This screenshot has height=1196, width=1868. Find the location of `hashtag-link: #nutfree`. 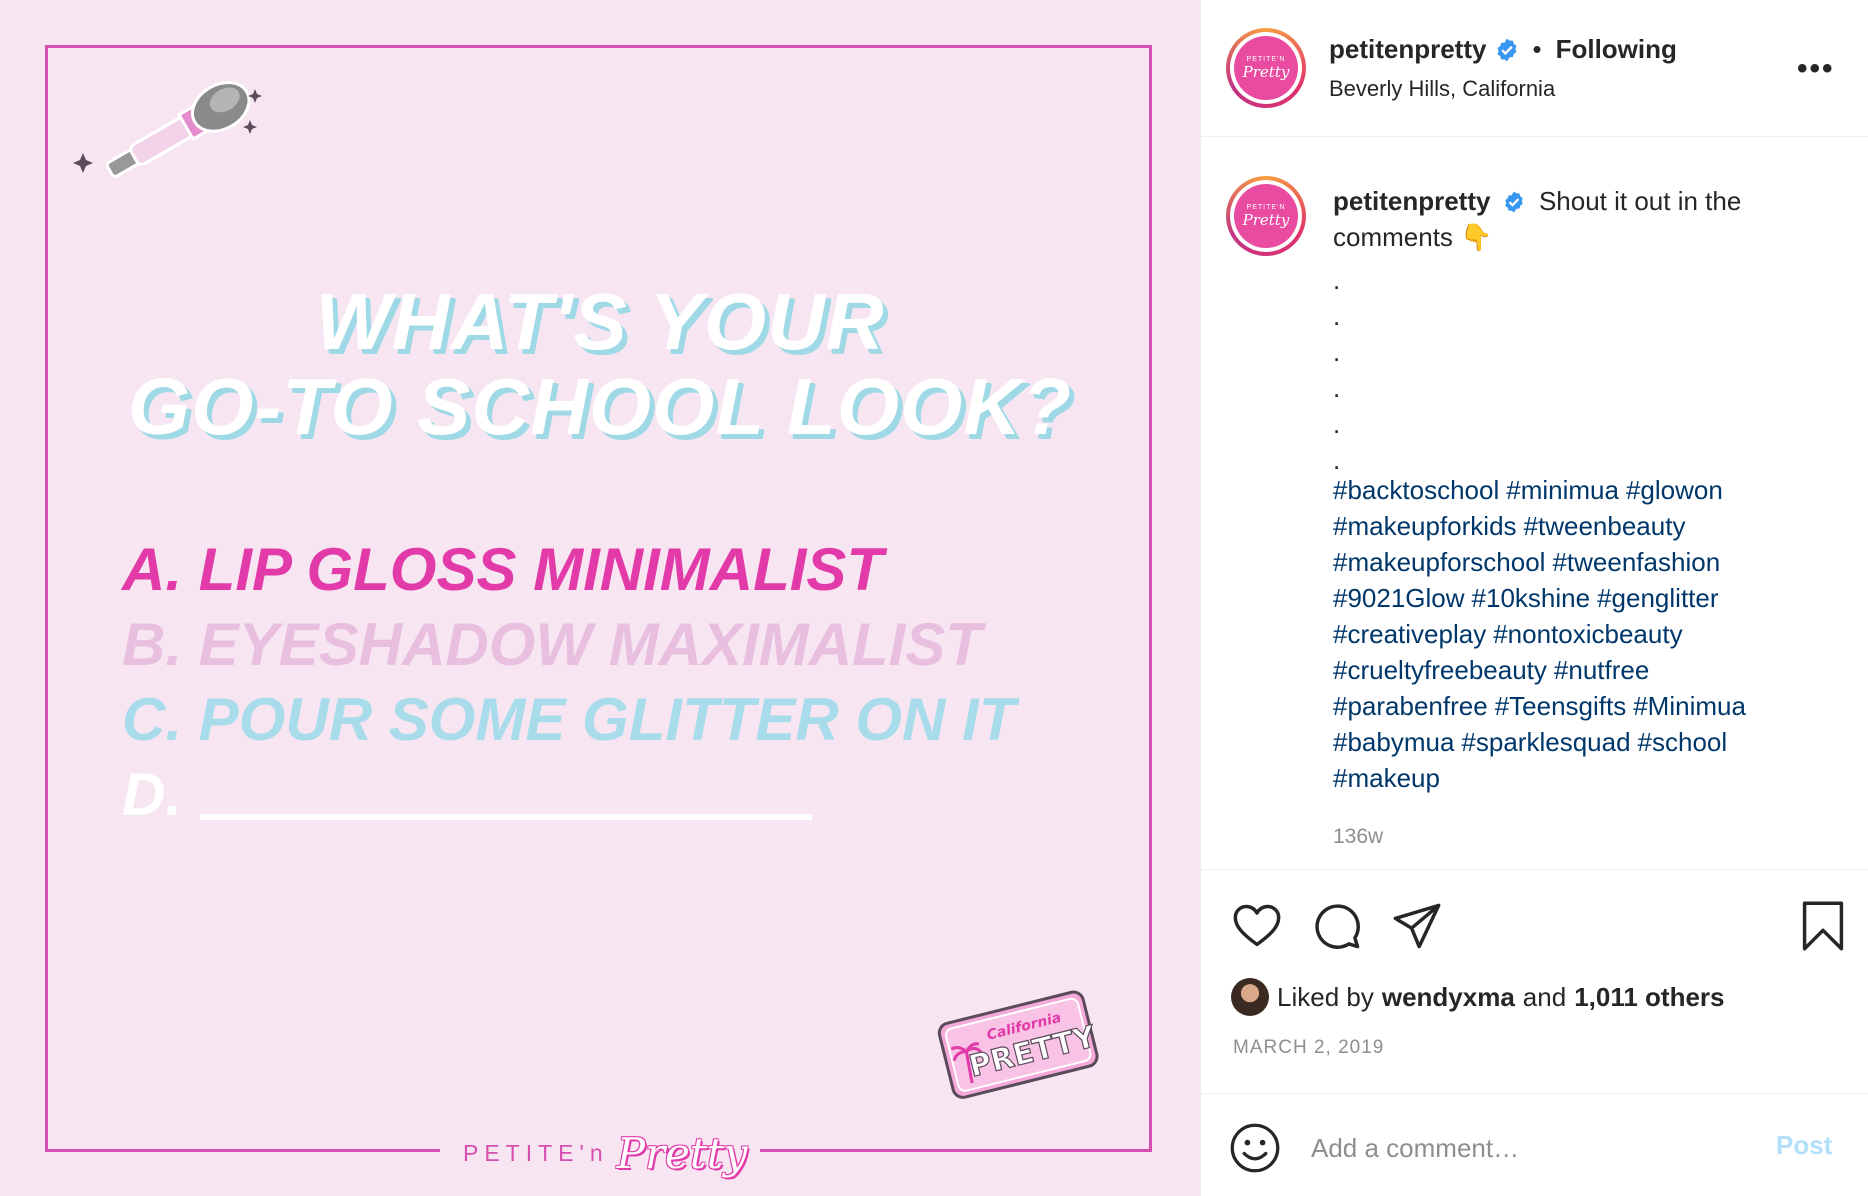

hashtag-link: #nutfree is located at coordinates (1601, 670).